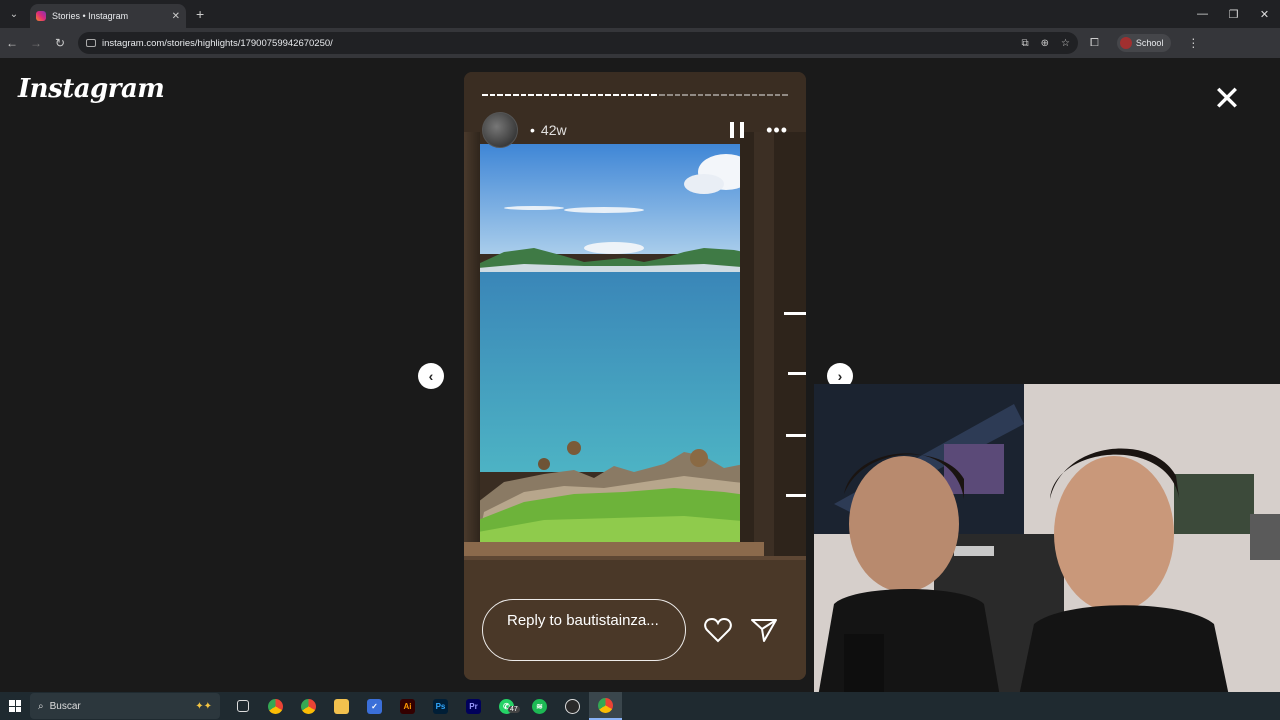 This screenshot has width=1280, height=720. What do you see at coordinates (640, 14) in the screenshot?
I see `browser-tabbar: ⌄ Stories • Instagram ✕ + — ❐ ✕` at bounding box center [640, 14].